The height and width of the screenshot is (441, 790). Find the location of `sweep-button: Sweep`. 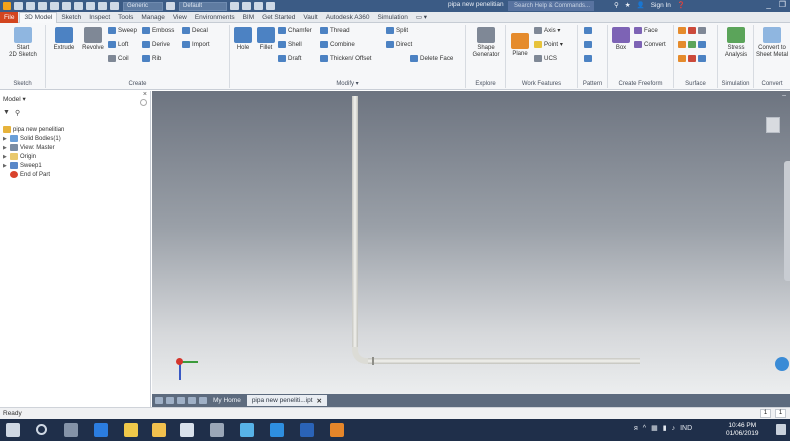

sweep-button: Sweep is located at coordinates (122, 30).